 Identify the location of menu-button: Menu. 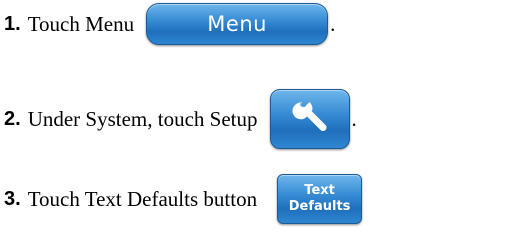
(237, 24).